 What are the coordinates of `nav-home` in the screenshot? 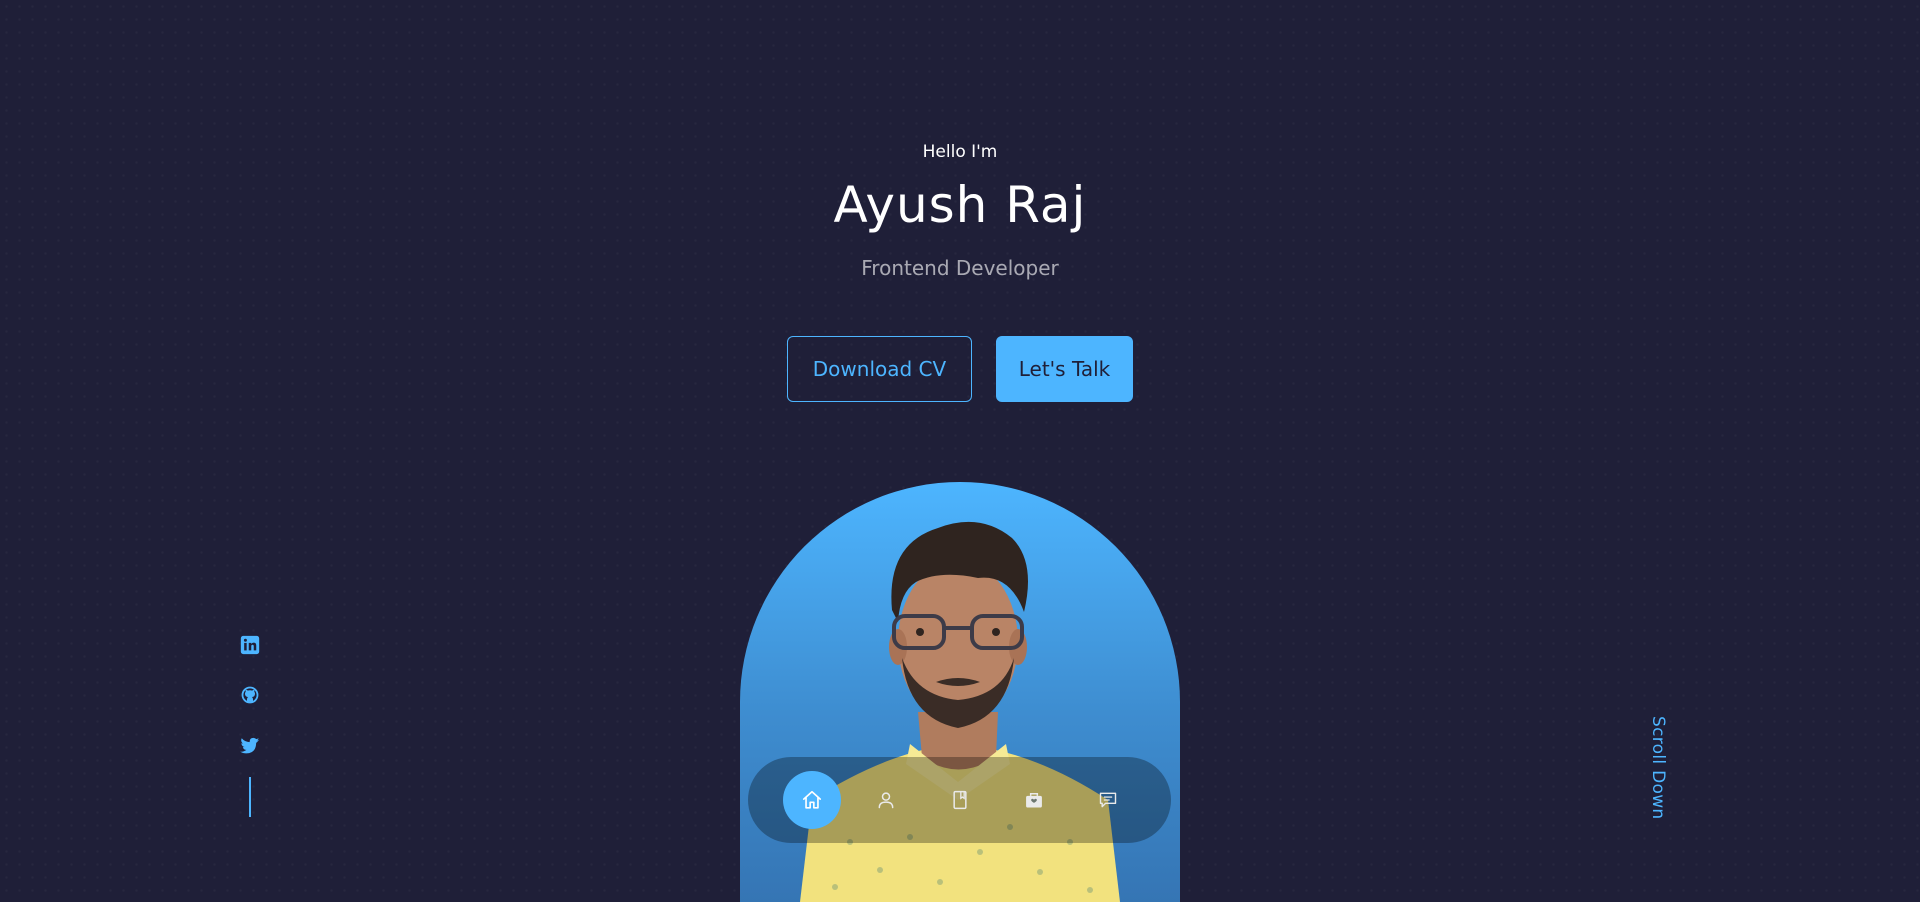 It's located at (812, 800).